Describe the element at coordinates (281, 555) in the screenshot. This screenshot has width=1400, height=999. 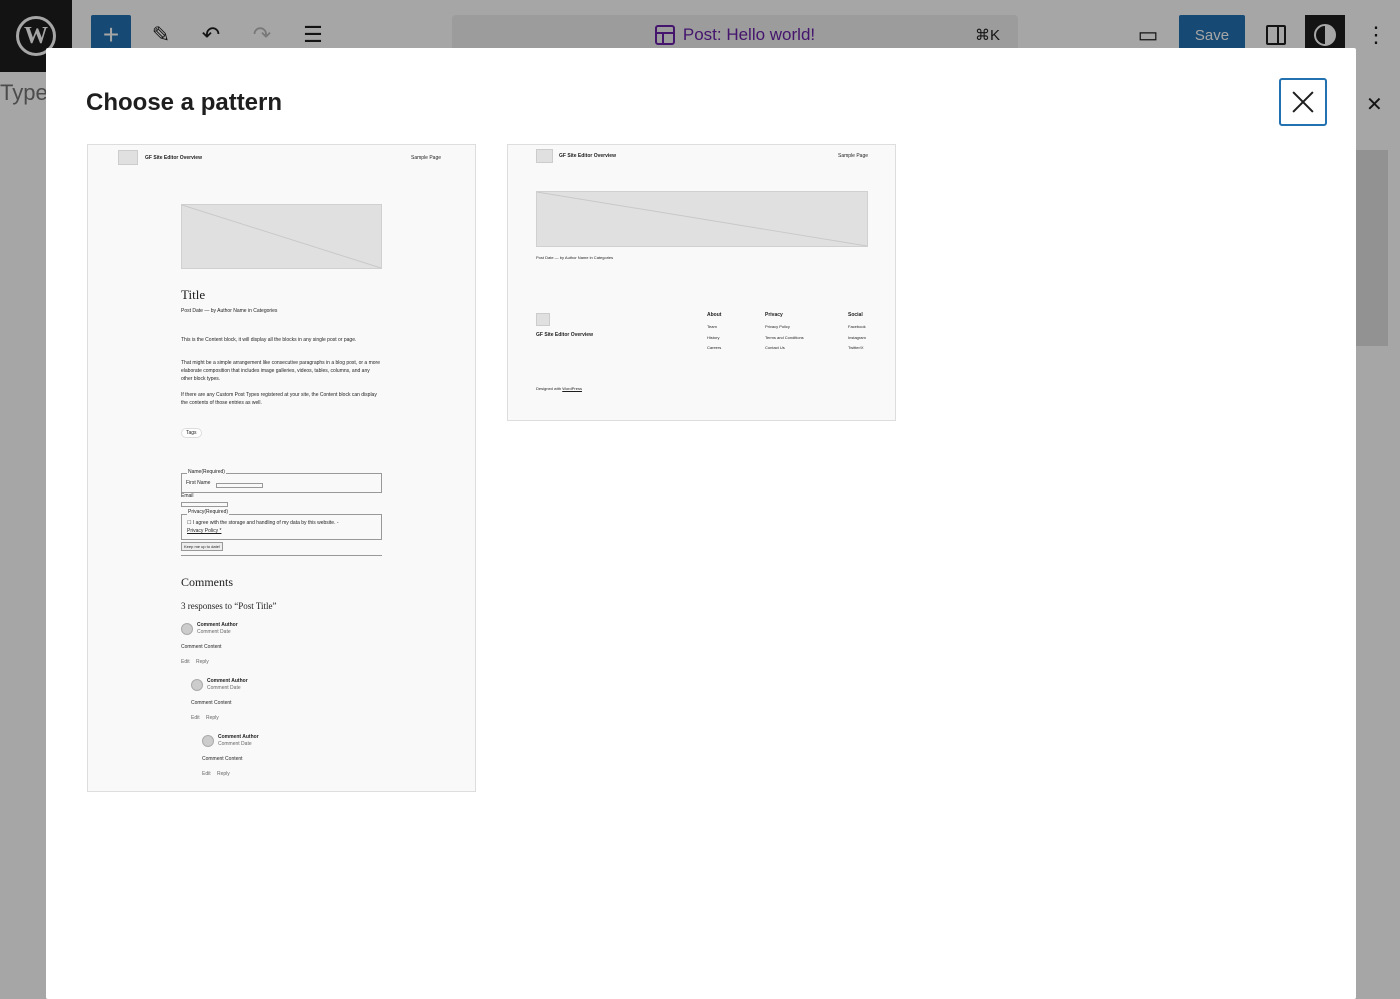
I see `separator` at that location.